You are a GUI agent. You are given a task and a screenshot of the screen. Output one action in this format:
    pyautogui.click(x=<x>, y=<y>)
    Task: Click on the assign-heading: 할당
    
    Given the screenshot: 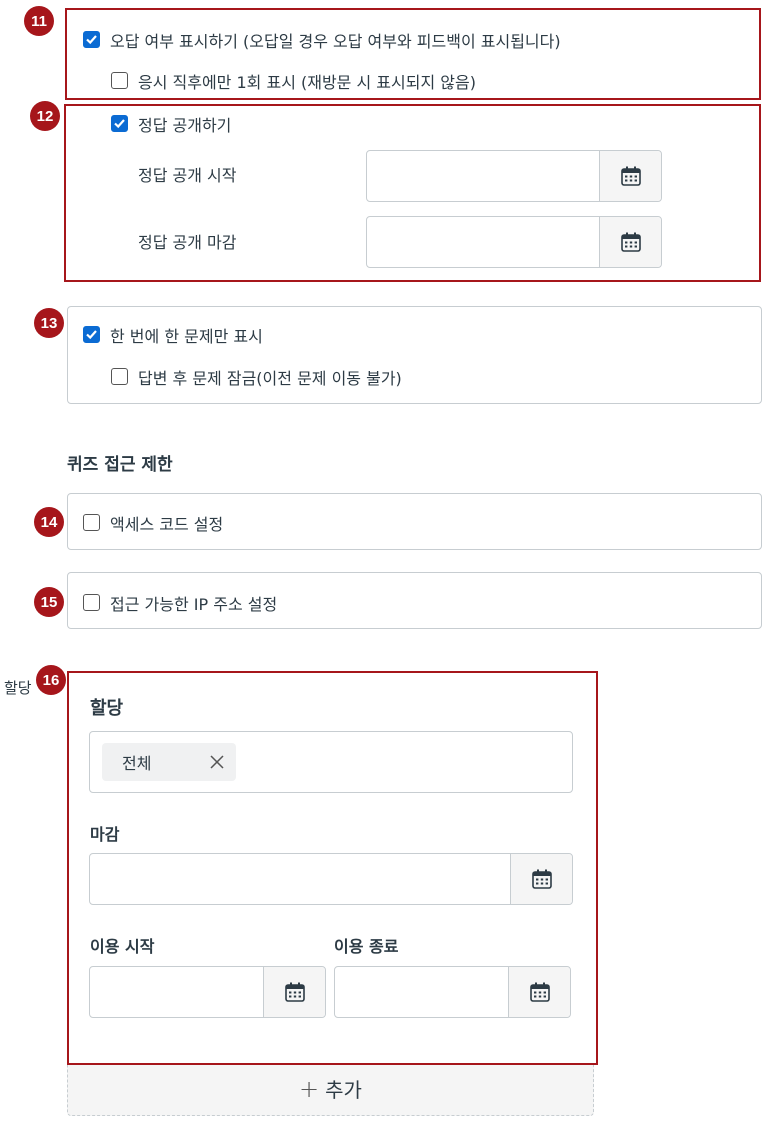 What is the action you would take?
    pyautogui.click(x=107, y=708)
    